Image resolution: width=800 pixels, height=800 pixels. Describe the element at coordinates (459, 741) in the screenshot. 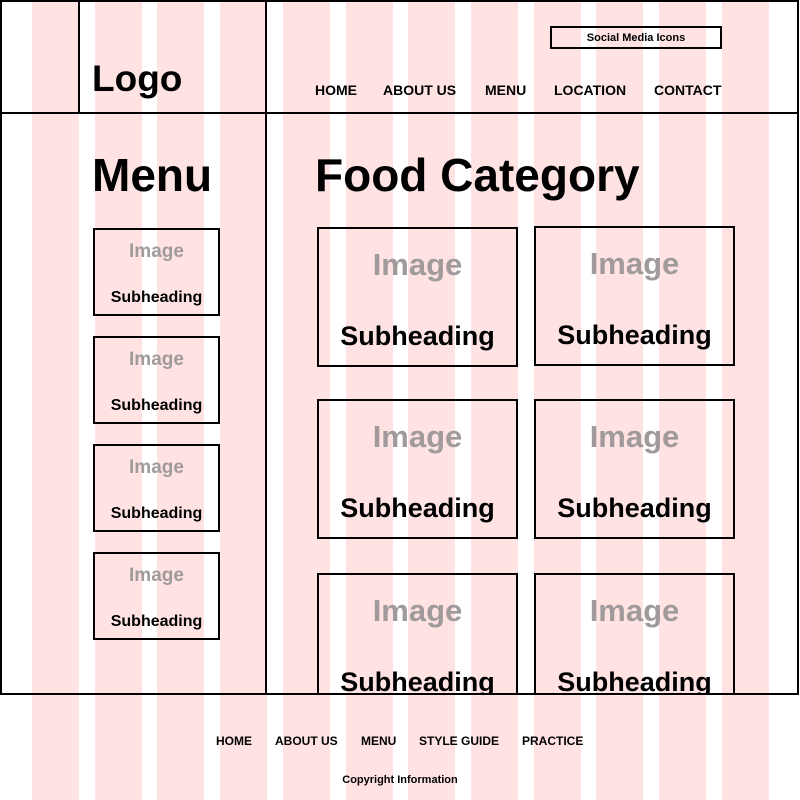

I see `footer-nav-style-guide: STYLE GUIDE` at that location.